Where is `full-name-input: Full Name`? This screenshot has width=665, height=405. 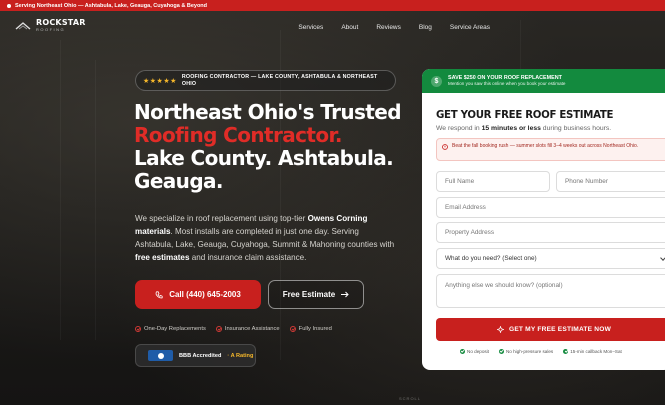 full-name-input: Full Name is located at coordinates (493, 181).